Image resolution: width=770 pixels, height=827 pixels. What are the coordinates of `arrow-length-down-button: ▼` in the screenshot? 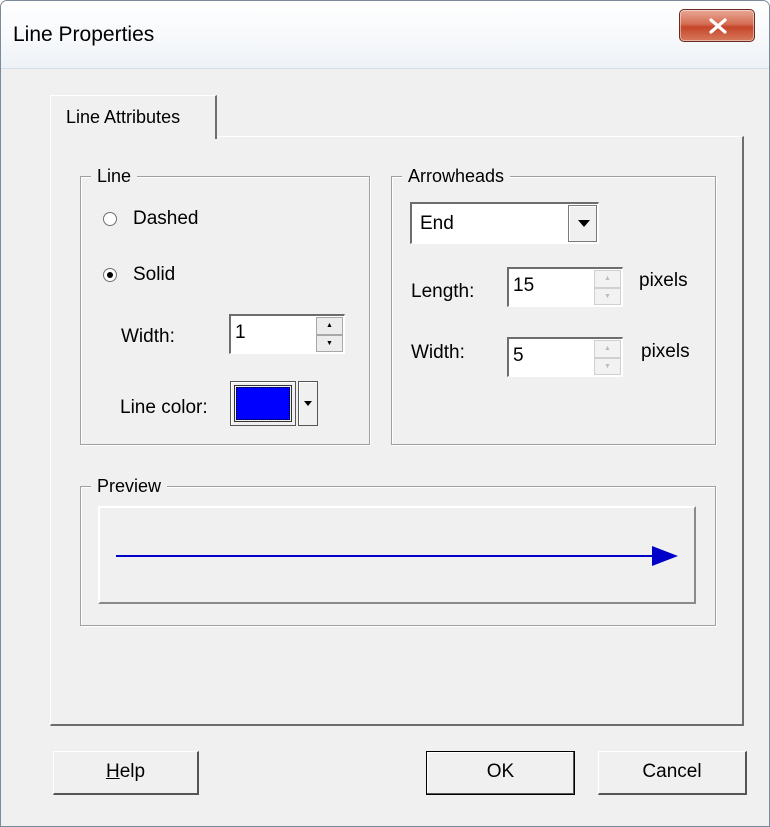 It's located at (607, 296).